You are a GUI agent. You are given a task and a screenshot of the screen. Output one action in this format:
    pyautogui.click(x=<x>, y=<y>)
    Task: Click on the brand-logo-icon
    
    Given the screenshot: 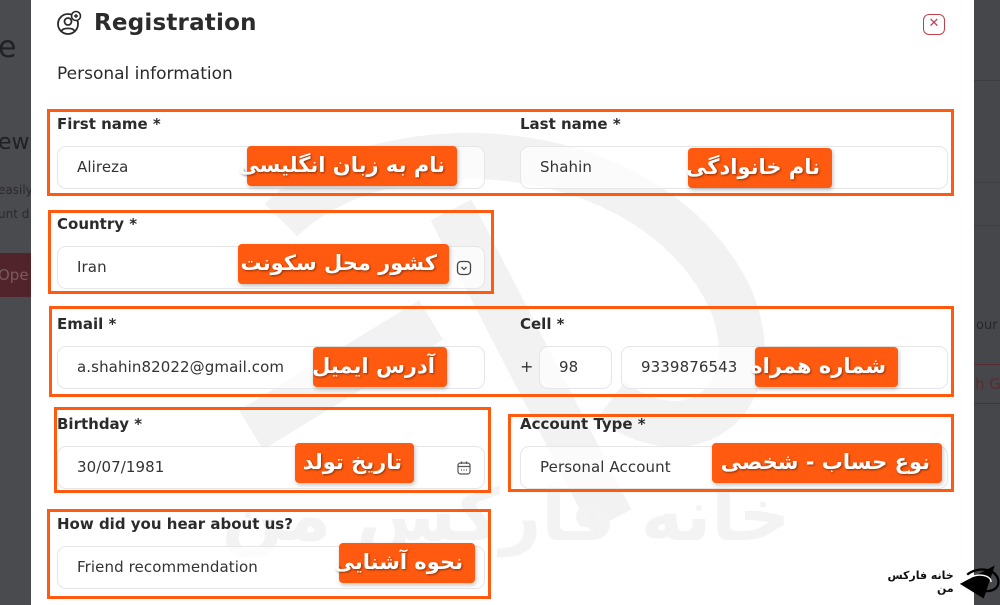 What is the action you would take?
    pyautogui.click(x=979, y=582)
    